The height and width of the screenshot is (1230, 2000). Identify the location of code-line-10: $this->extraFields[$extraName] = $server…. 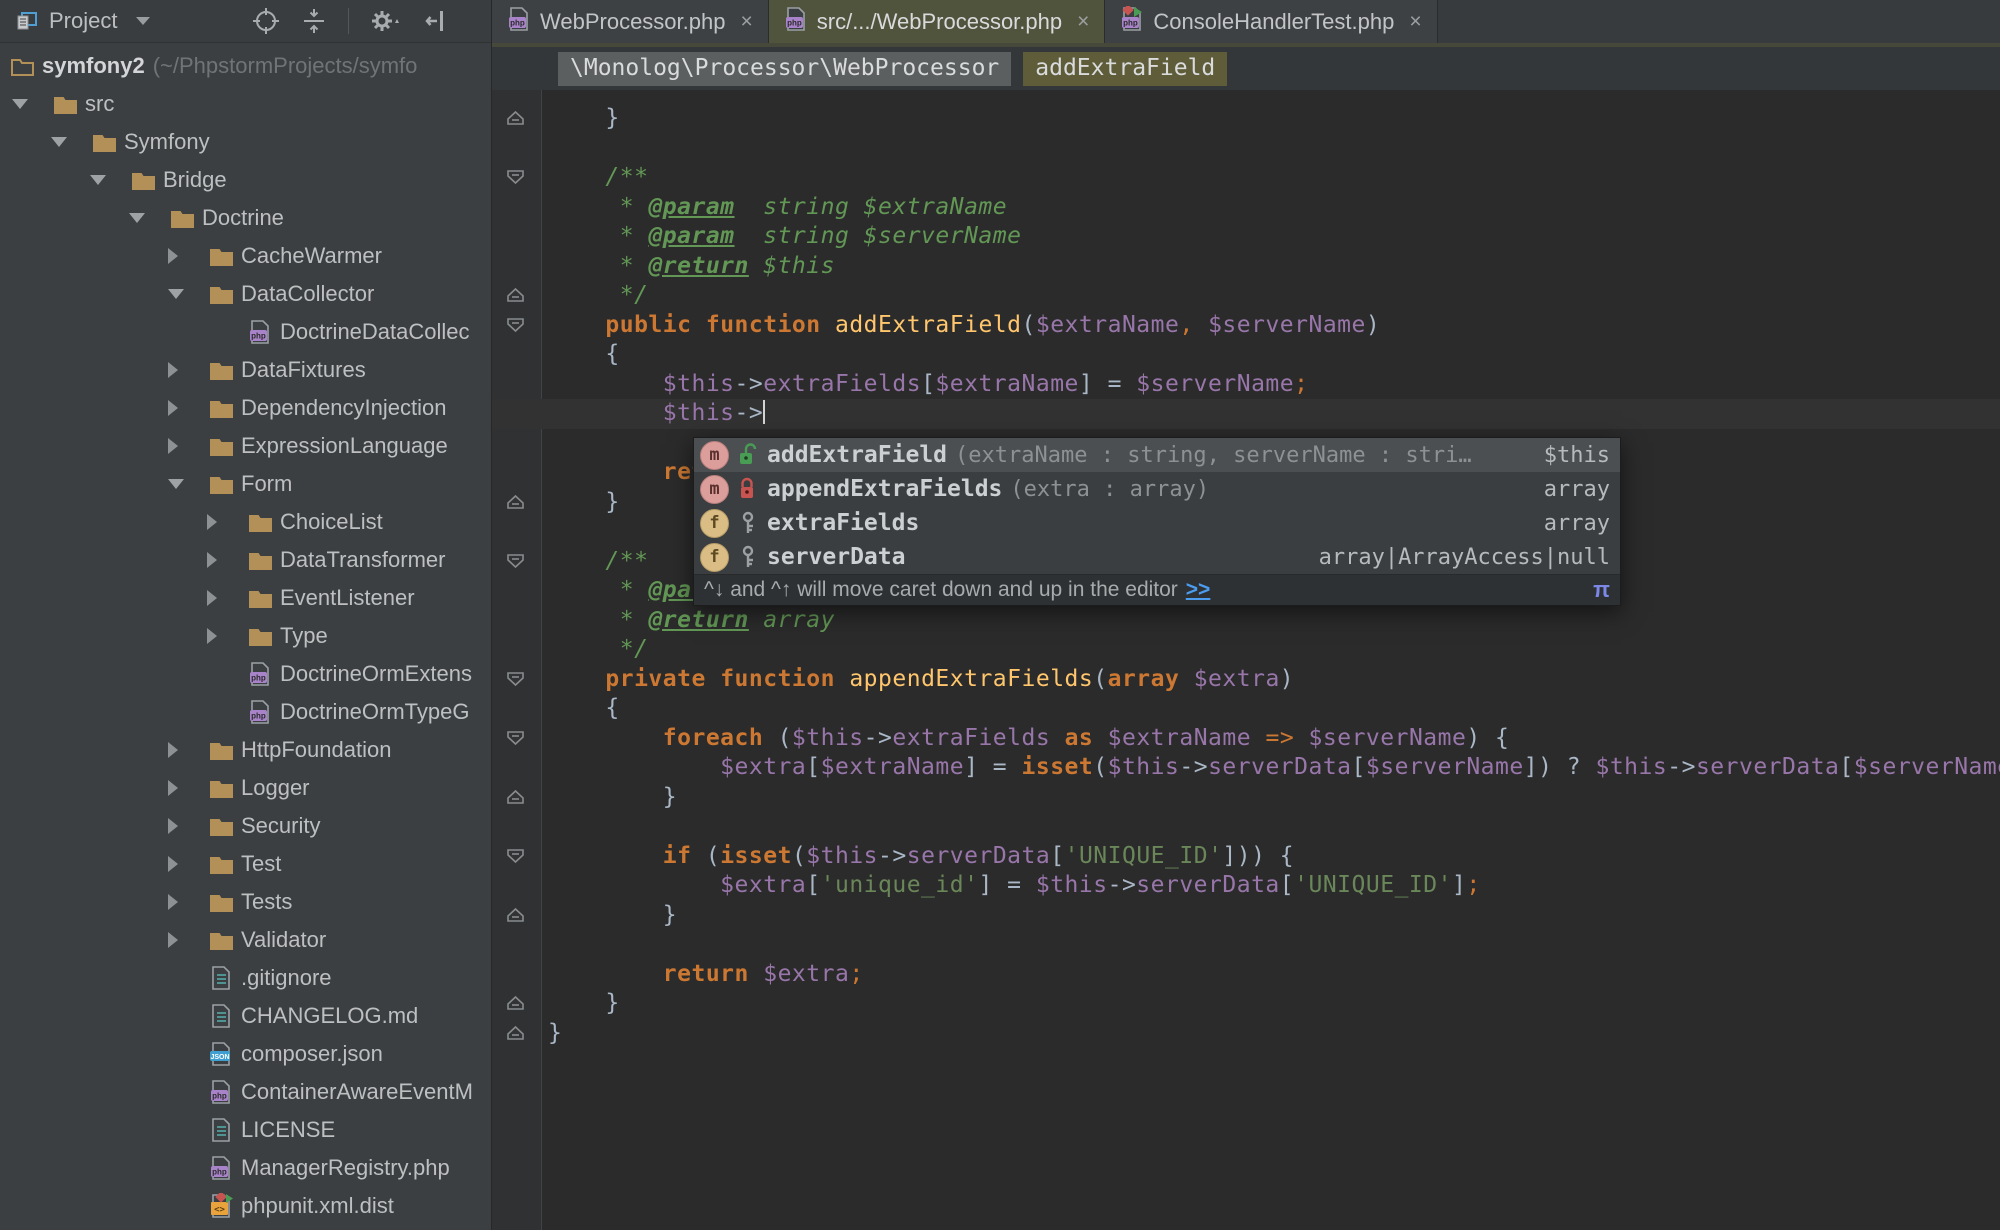
(1274, 385).